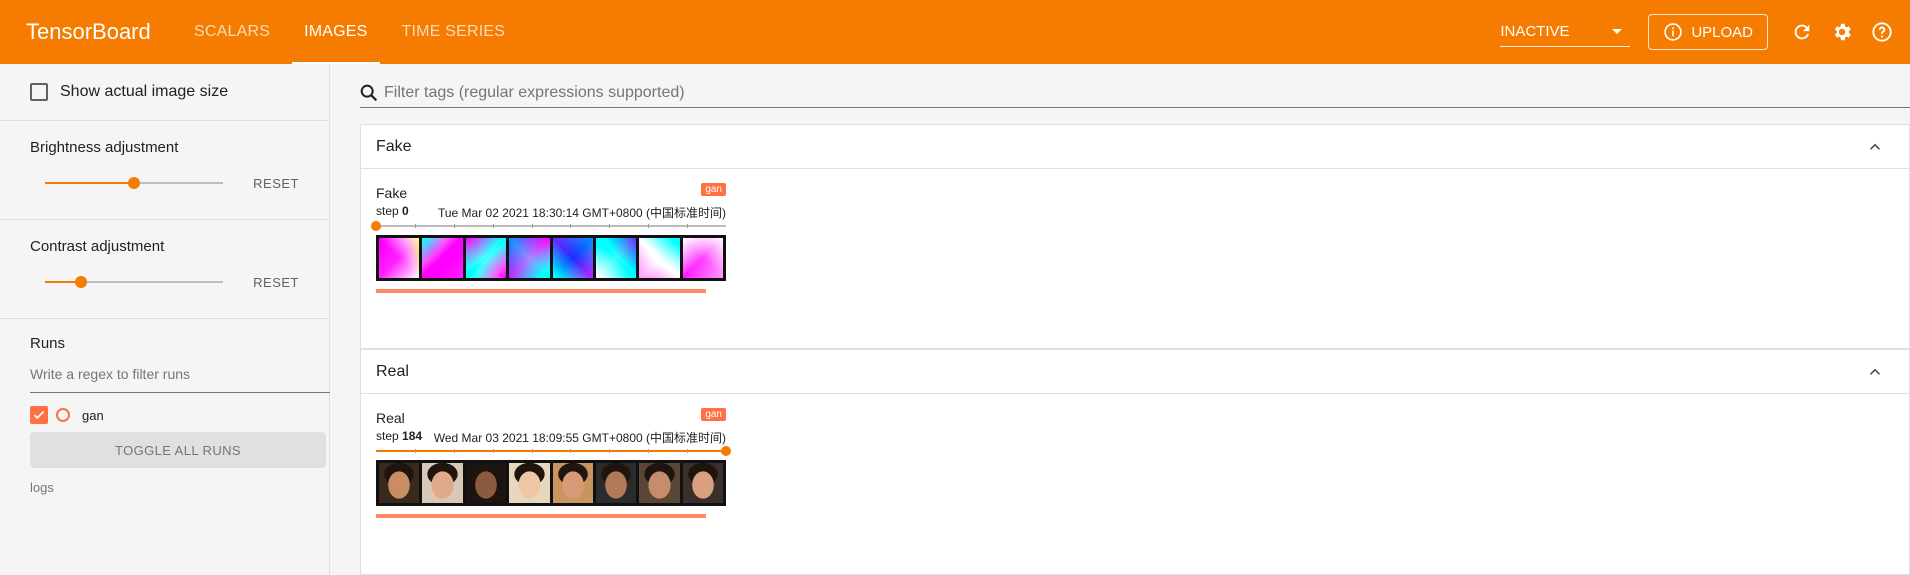 The width and height of the screenshot is (1910, 575). I want to click on tab-scalars: SCALARS, so click(232, 32).